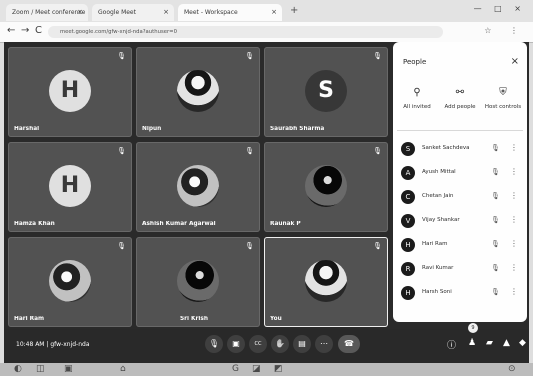  Describe the element at coordinates (179, 224) in the screenshot. I see `participant-name: Ashish Kumar Agarwal` at that location.